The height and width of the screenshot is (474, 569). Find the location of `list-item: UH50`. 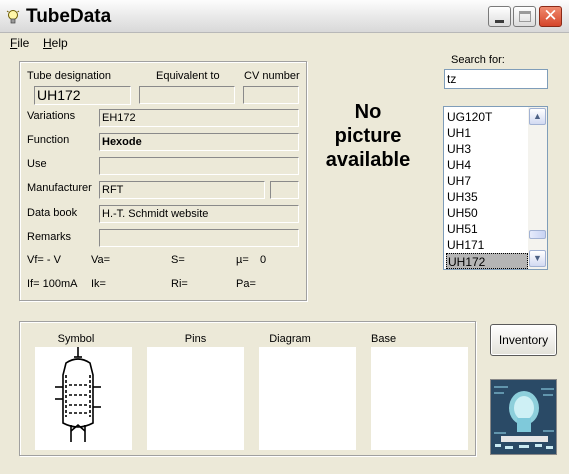

list-item: UH50 is located at coordinates (487, 213).